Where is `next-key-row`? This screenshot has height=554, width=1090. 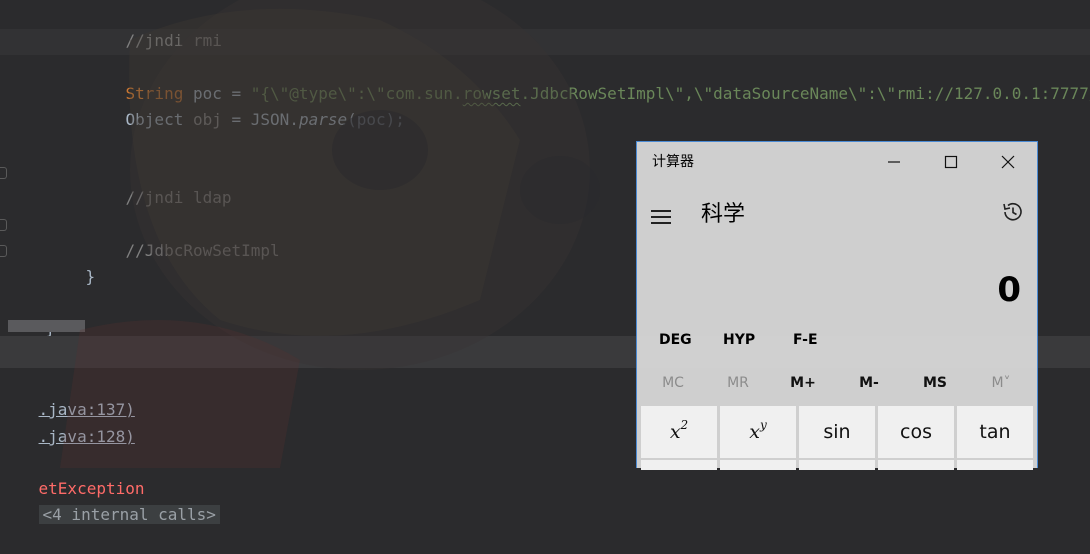 next-key-row is located at coordinates (838, 465).